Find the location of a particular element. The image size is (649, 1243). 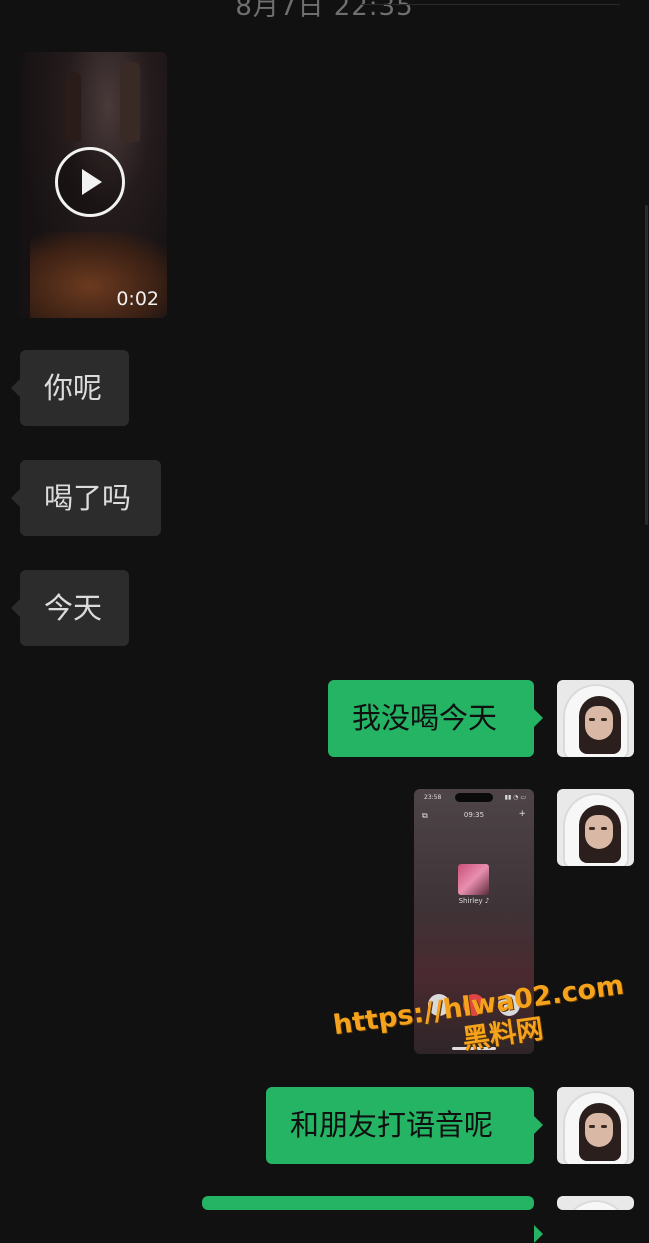

caller-avatar is located at coordinates (473, 879).